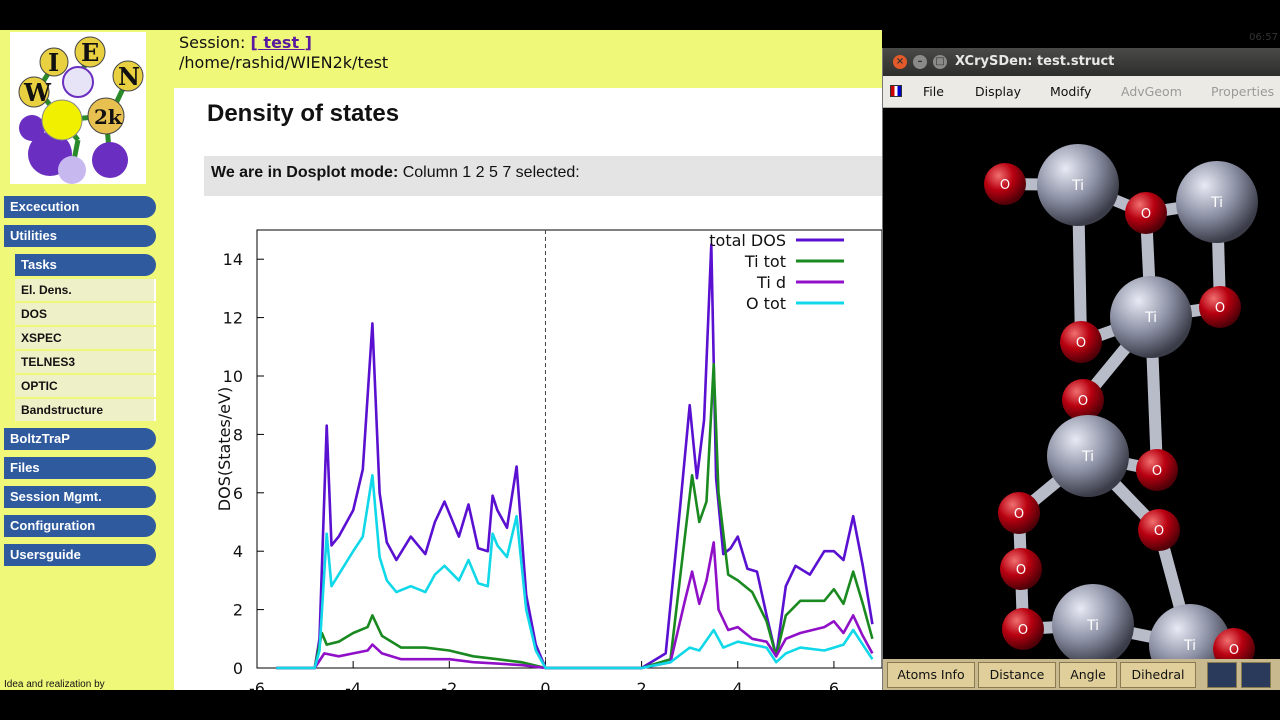 The image size is (1280, 720). What do you see at coordinates (85, 290) in the screenshot?
I see `nav-el-dens: El. Dens.` at bounding box center [85, 290].